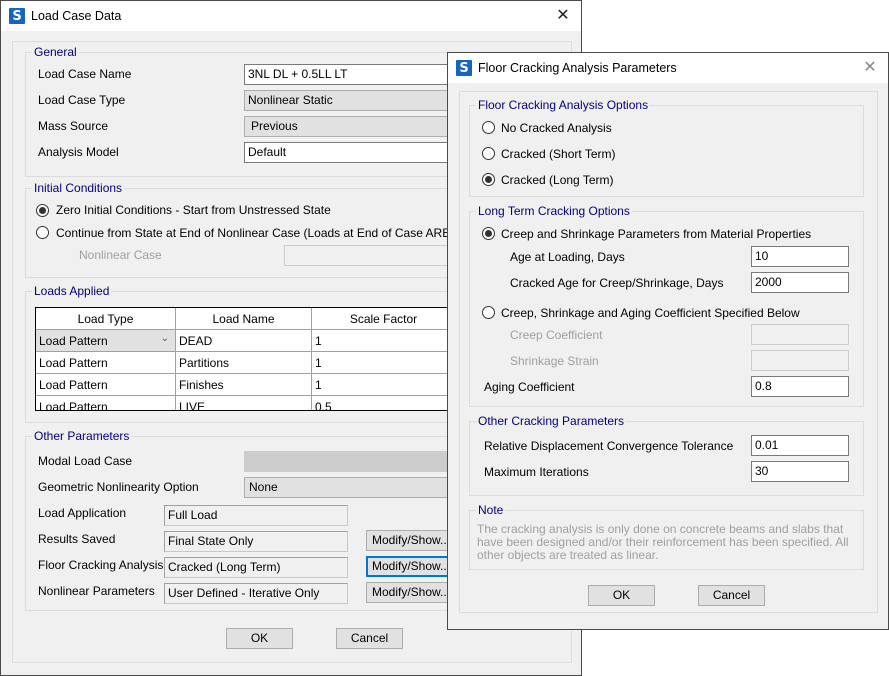  What do you see at coordinates (101, 565) in the screenshot?
I see `floor-cracking-label: Floor Cracking Analysis` at bounding box center [101, 565].